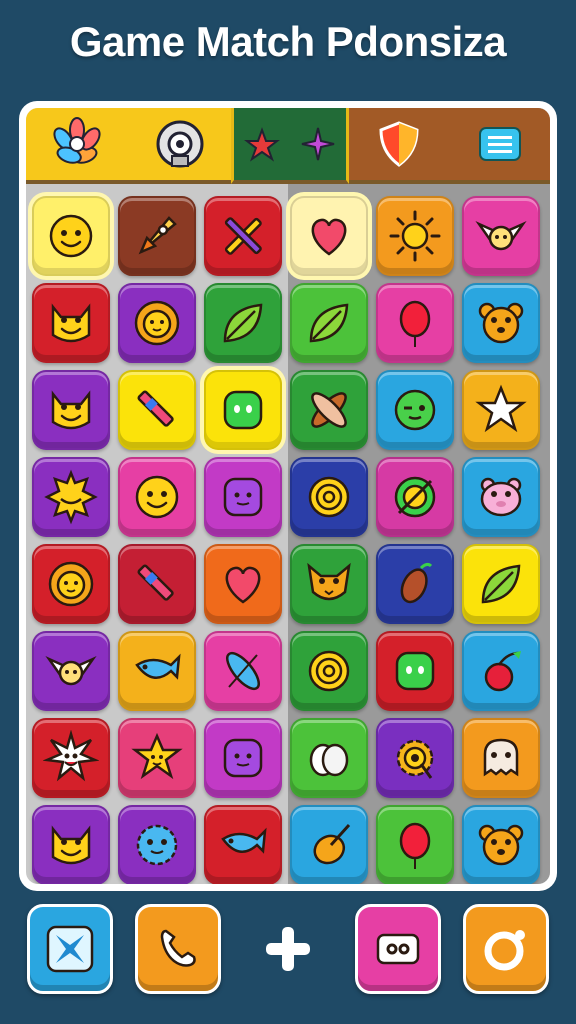  I want to click on add-button, so click(288, 949).